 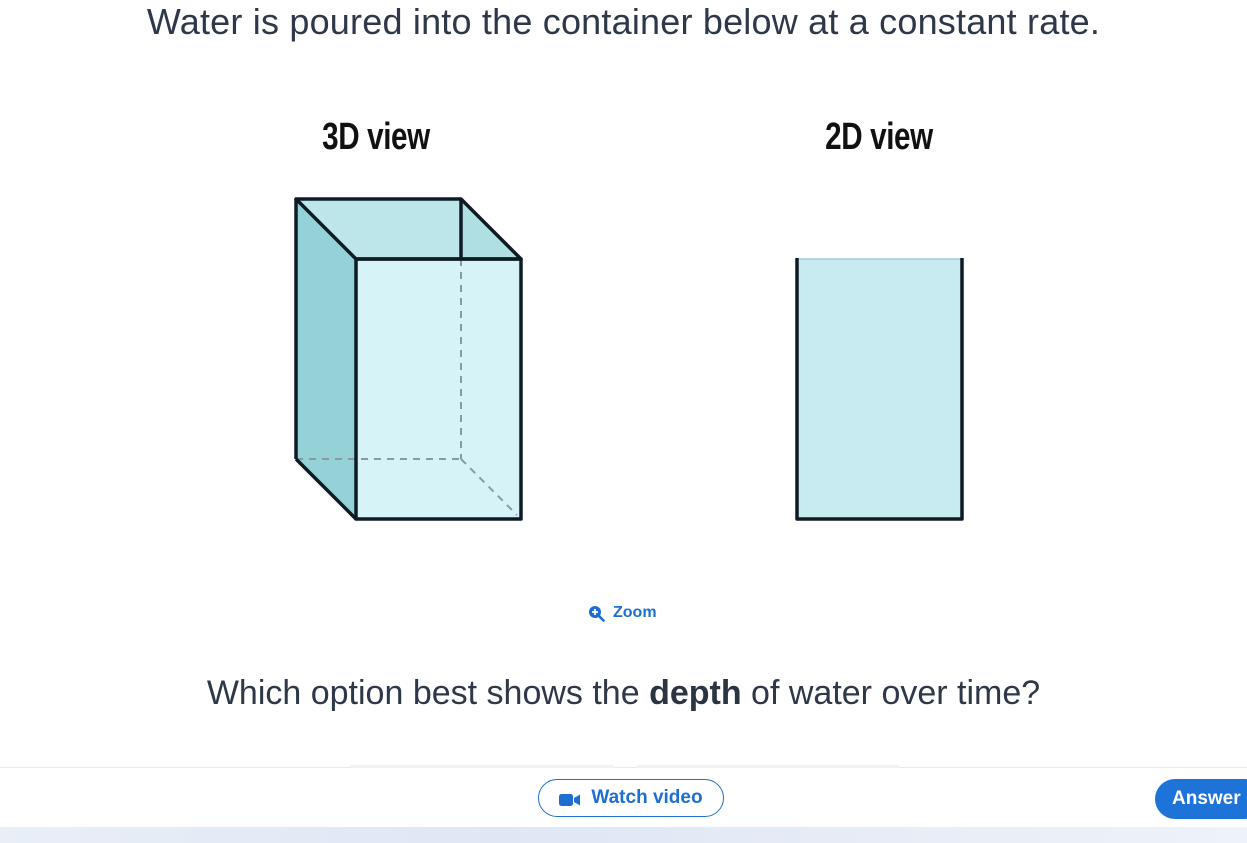 I want to click on video-camera-icon, so click(x=570, y=798).